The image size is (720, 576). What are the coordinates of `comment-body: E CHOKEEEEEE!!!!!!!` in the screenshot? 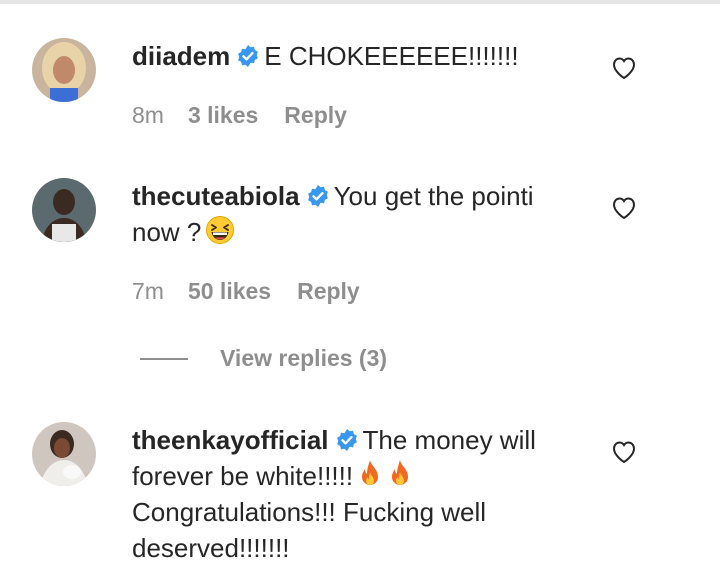 It's located at (391, 56).